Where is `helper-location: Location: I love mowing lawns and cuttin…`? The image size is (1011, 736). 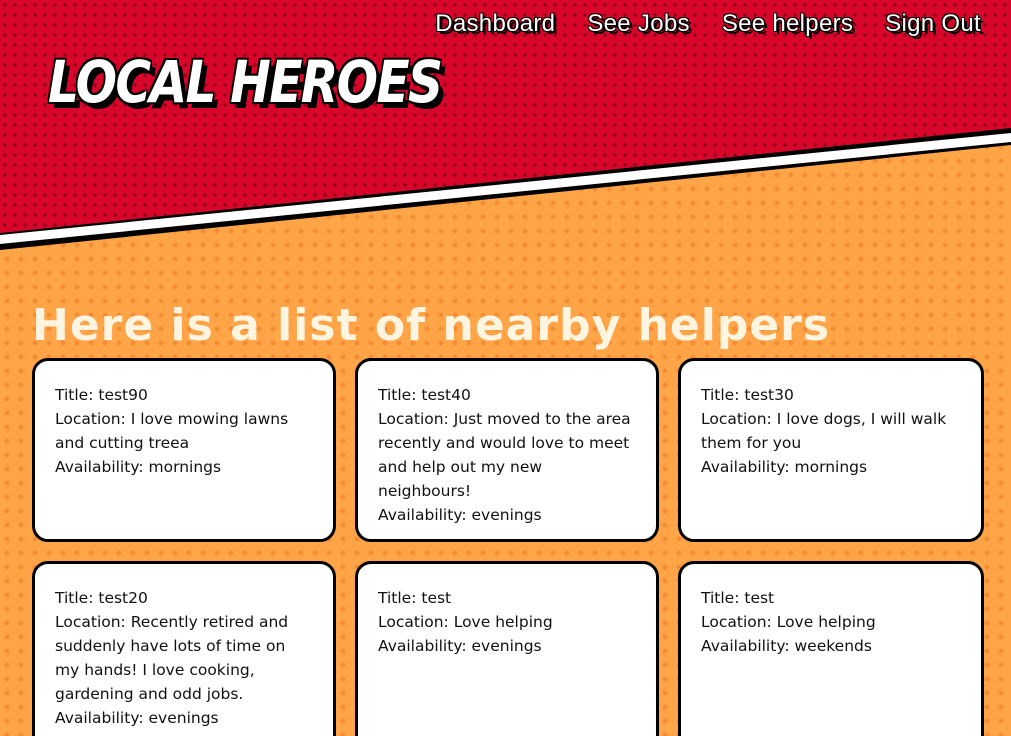 helper-location: Location: I love mowing lawns and cuttin… is located at coordinates (172, 431).